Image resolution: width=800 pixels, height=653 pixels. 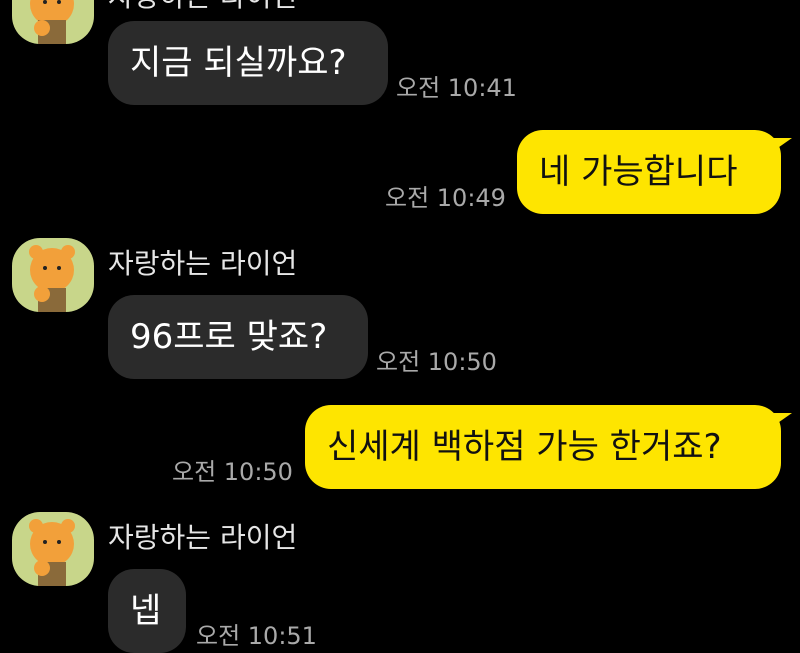 What do you see at coordinates (238, 337) in the screenshot?
I see `incoming-message-bubble: 96프로 맞죠?` at bounding box center [238, 337].